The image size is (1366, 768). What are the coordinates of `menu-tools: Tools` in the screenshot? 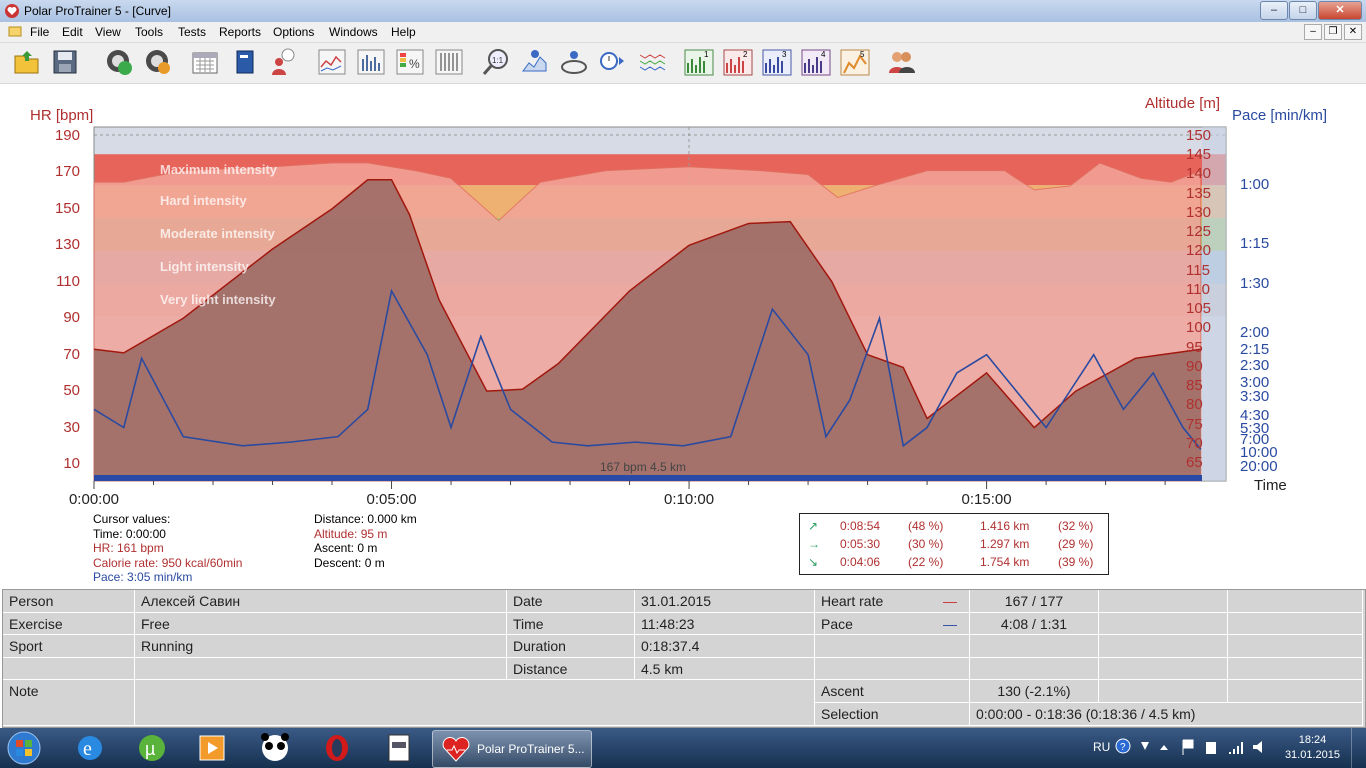 It's located at (149, 32).